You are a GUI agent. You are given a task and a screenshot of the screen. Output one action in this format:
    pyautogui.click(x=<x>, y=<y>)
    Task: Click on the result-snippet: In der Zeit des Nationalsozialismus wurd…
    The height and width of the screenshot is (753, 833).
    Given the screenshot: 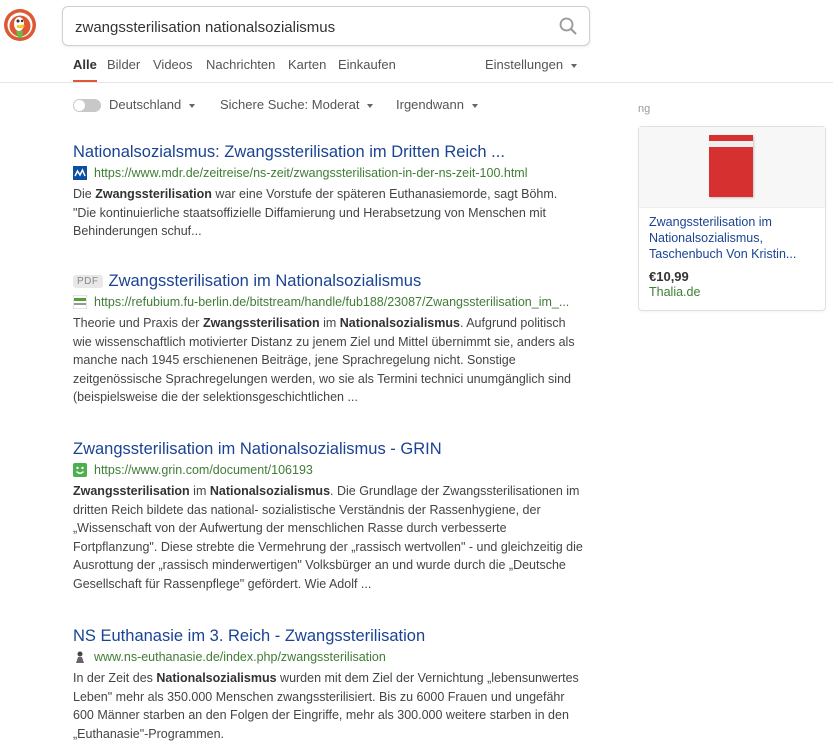 What is the action you would take?
    pyautogui.click(x=328, y=706)
    